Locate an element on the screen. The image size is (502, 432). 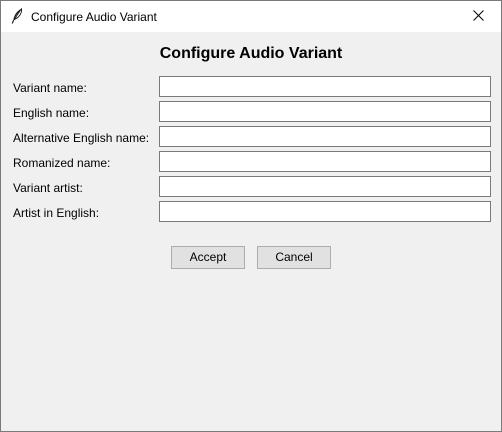
accept-button: Accept is located at coordinates (208, 257).